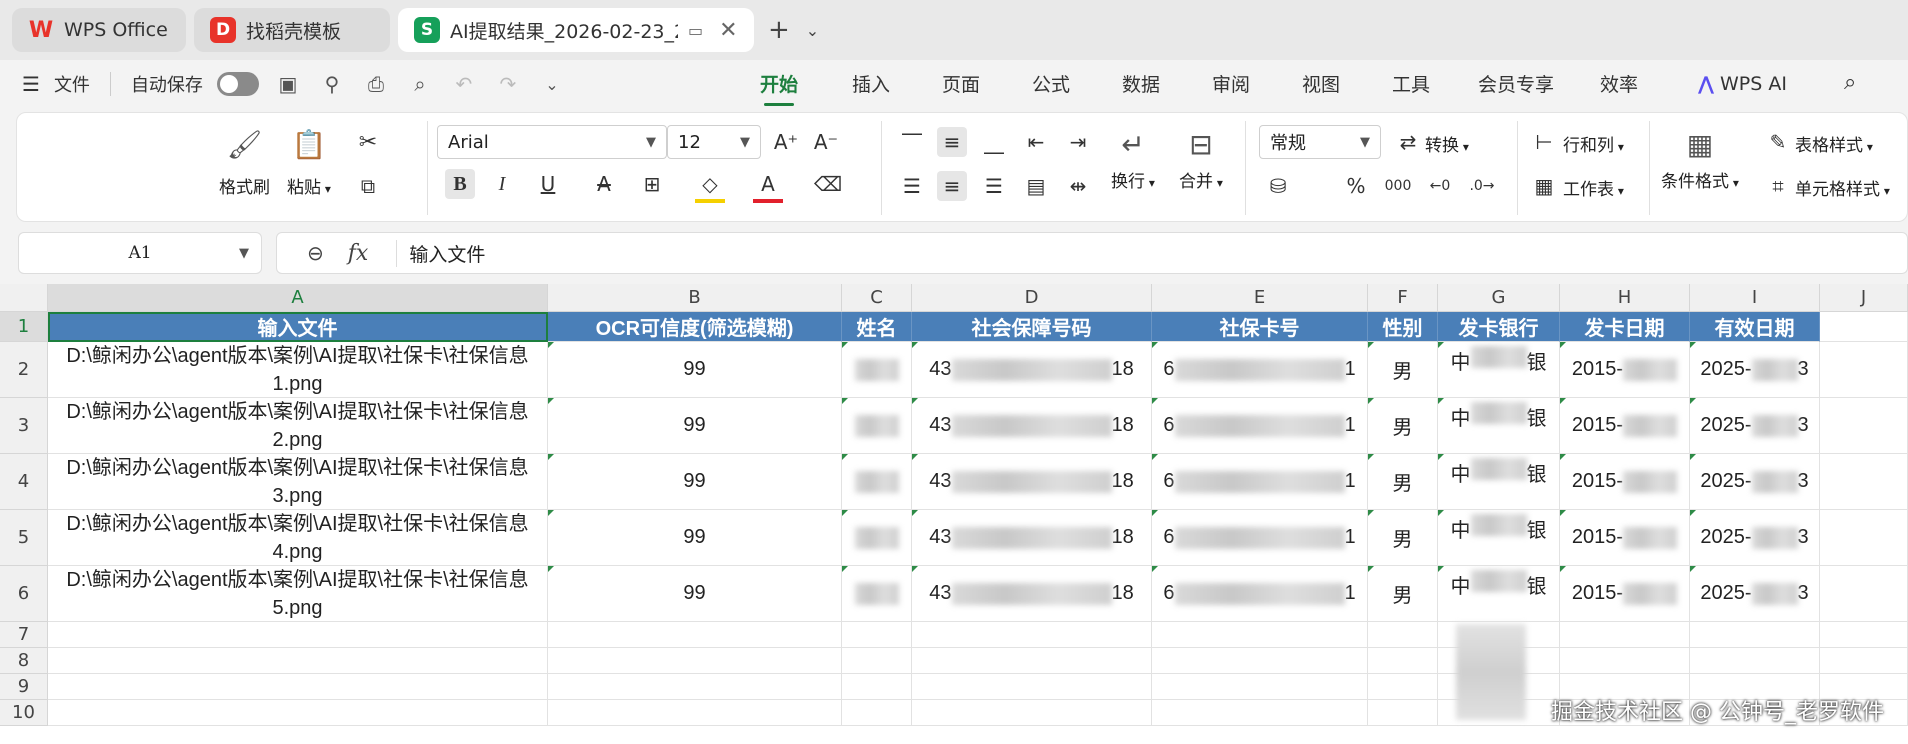 Image resolution: width=1908 pixels, height=744 pixels. I want to click on cell-file-path: D:\鲸闲办公\agent版本\案例\AI提取\社保卡\社保信息2.png, so click(298, 426).